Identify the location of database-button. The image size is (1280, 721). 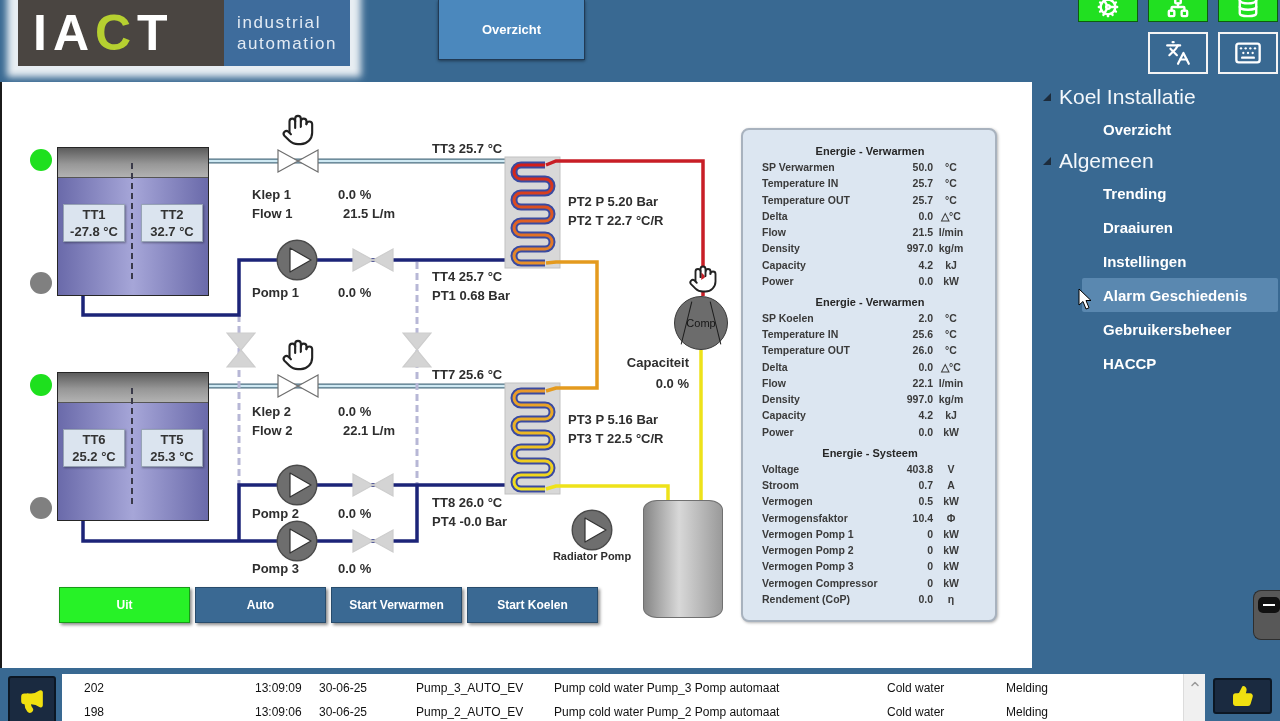
(1248, 11).